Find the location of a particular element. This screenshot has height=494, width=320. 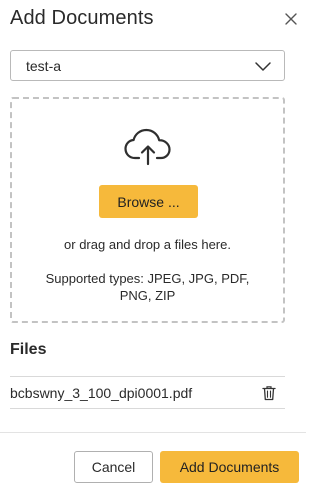

close-icon is located at coordinates (291, 19).